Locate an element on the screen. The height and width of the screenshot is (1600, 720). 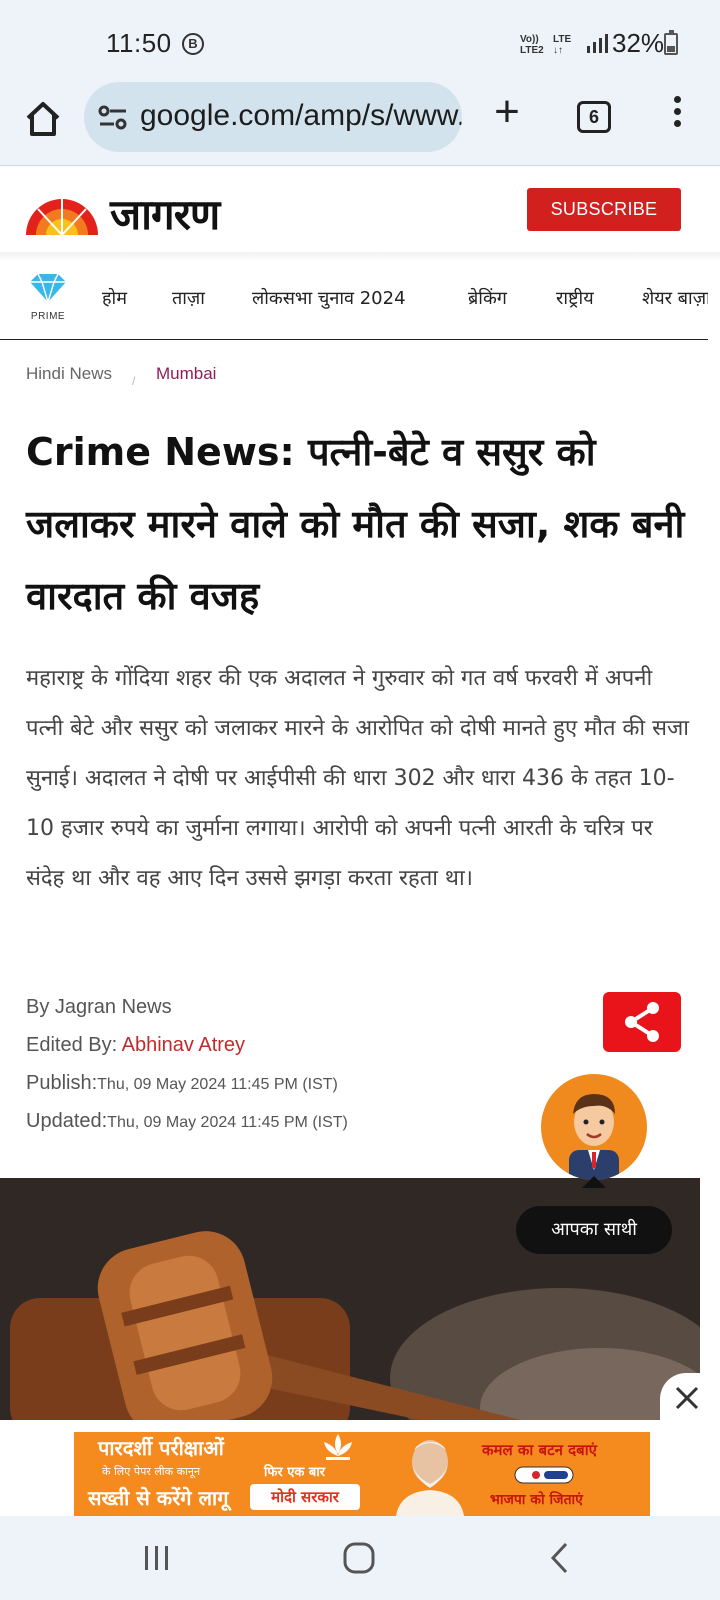
battery-icon is located at coordinates (671, 42).